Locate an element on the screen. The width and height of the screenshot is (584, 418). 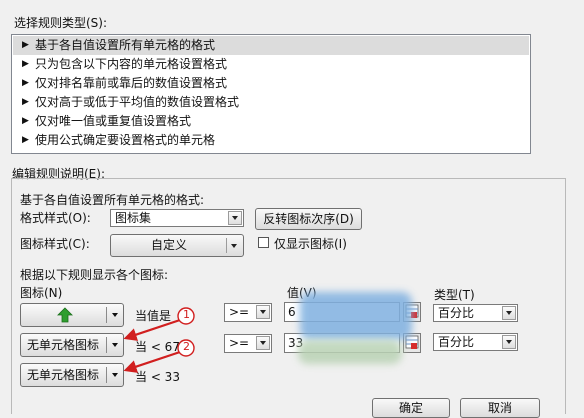
icon-select-row-2: 无单元格图标 is located at coordinates (72, 345).